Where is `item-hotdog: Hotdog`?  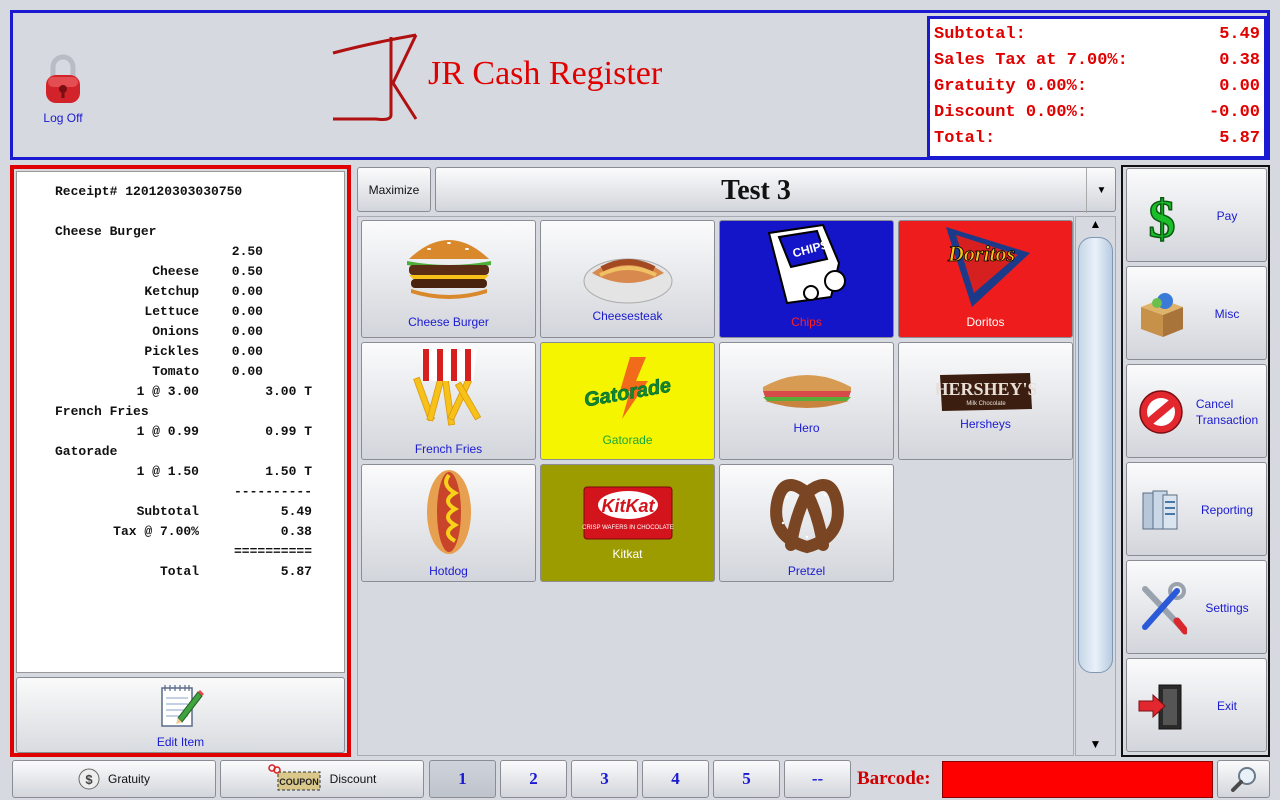 item-hotdog: Hotdog is located at coordinates (448, 523).